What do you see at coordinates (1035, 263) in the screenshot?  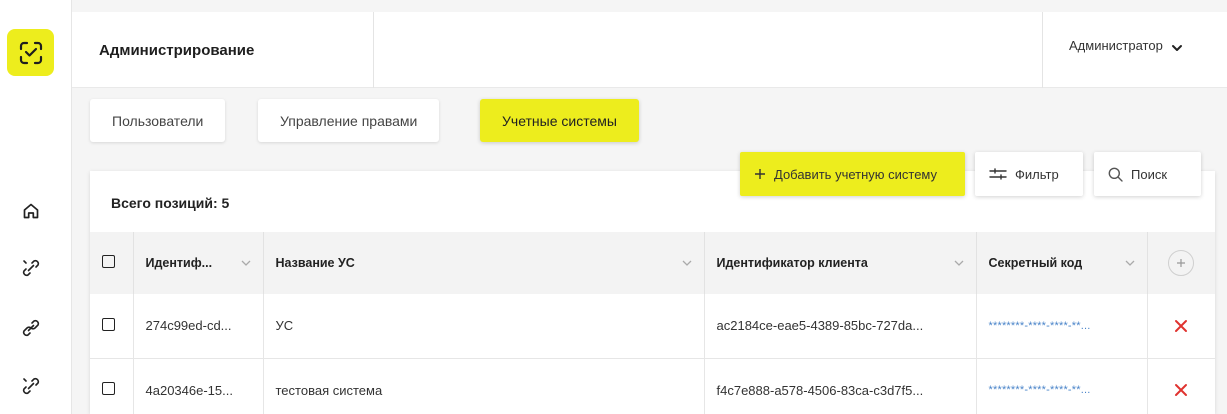 I see `column-label: Секретный код` at bounding box center [1035, 263].